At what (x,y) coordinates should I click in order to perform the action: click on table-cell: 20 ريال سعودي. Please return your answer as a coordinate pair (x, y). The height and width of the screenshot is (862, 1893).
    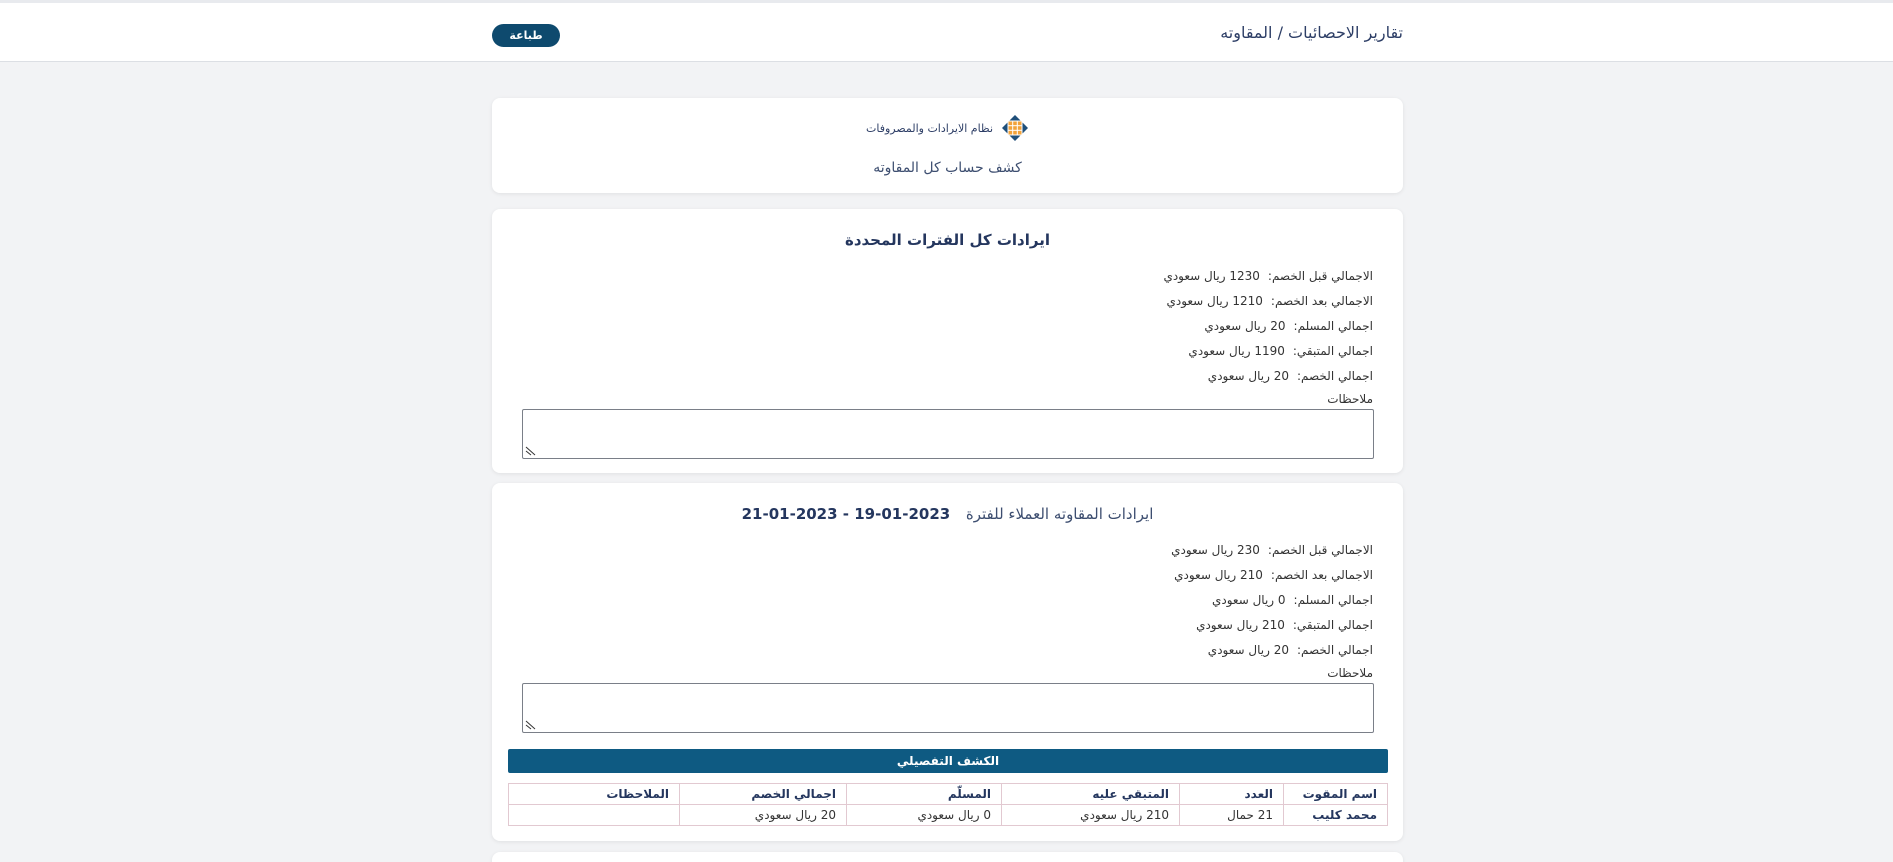
    Looking at the image, I should click on (763, 815).